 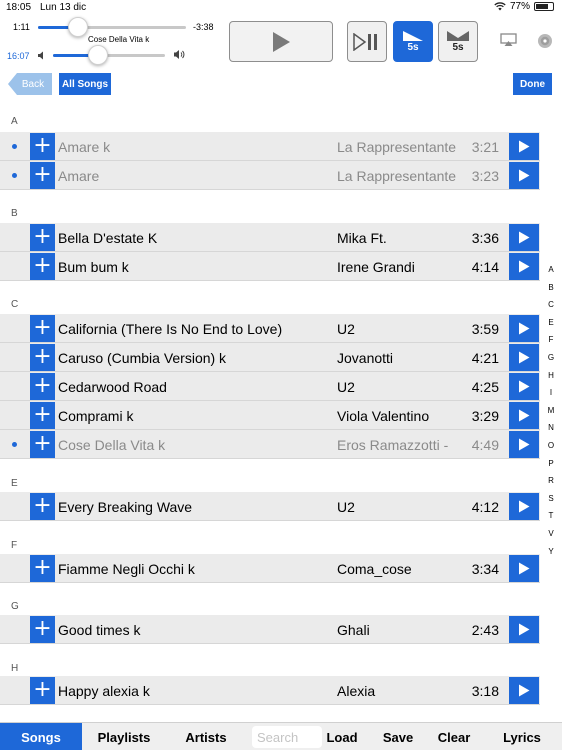 I want to click on section-header: G, so click(x=270, y=600).